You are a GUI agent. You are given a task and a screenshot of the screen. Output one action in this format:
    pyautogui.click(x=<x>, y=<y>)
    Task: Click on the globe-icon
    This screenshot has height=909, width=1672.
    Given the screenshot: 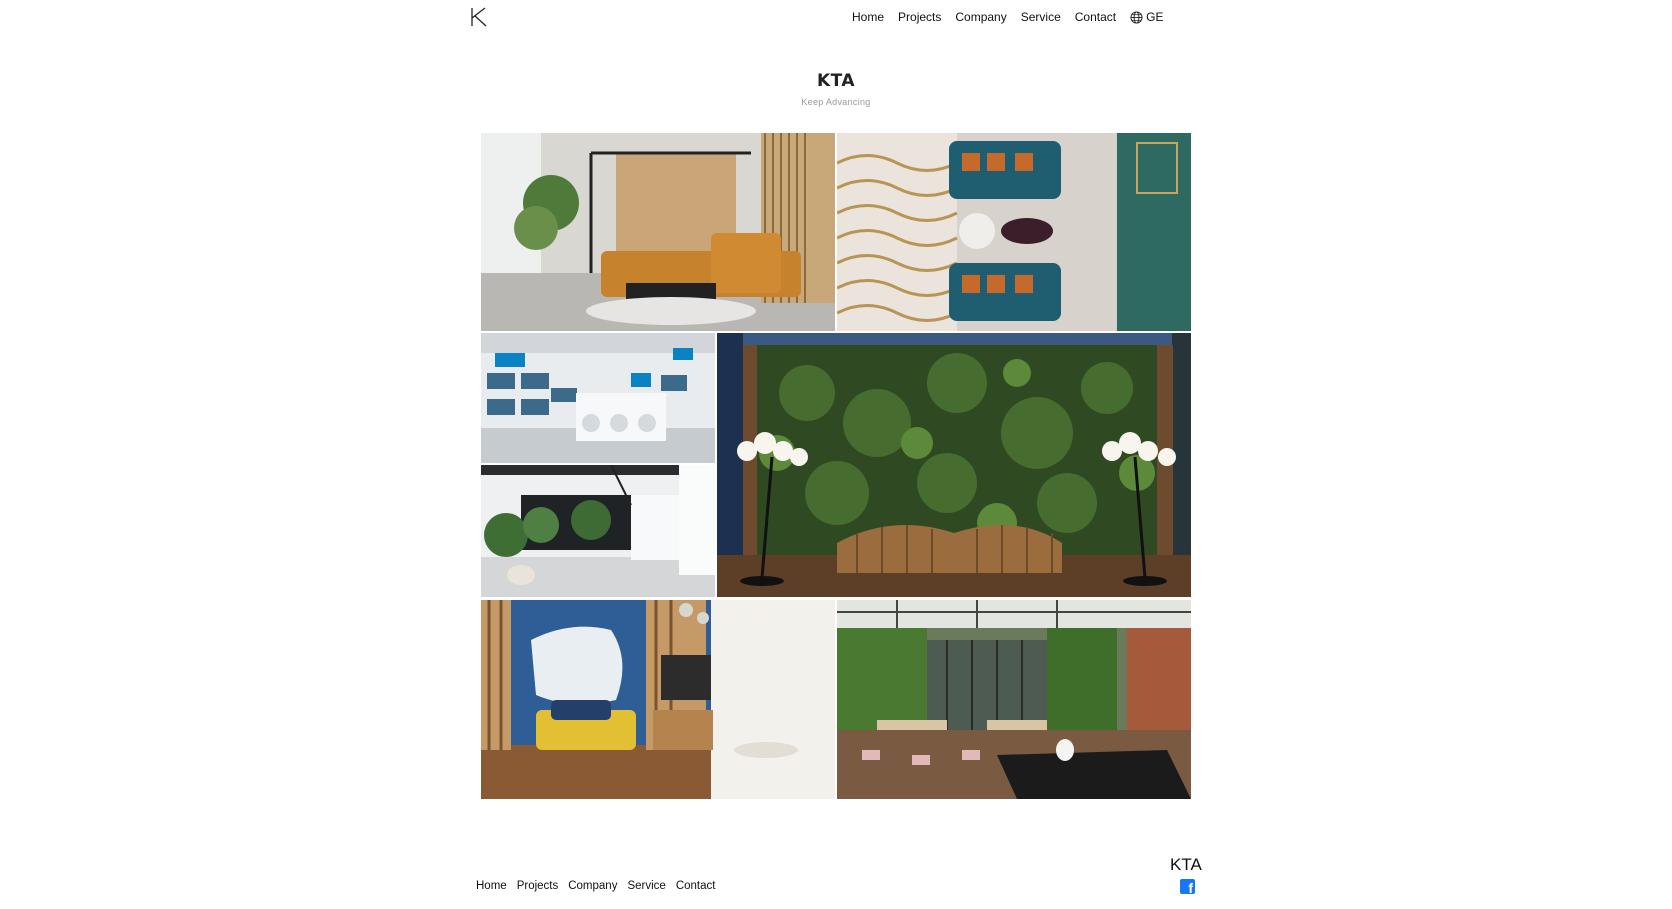 What is the action you would take?
    pyautogui.click(x=1136, y=17)
    